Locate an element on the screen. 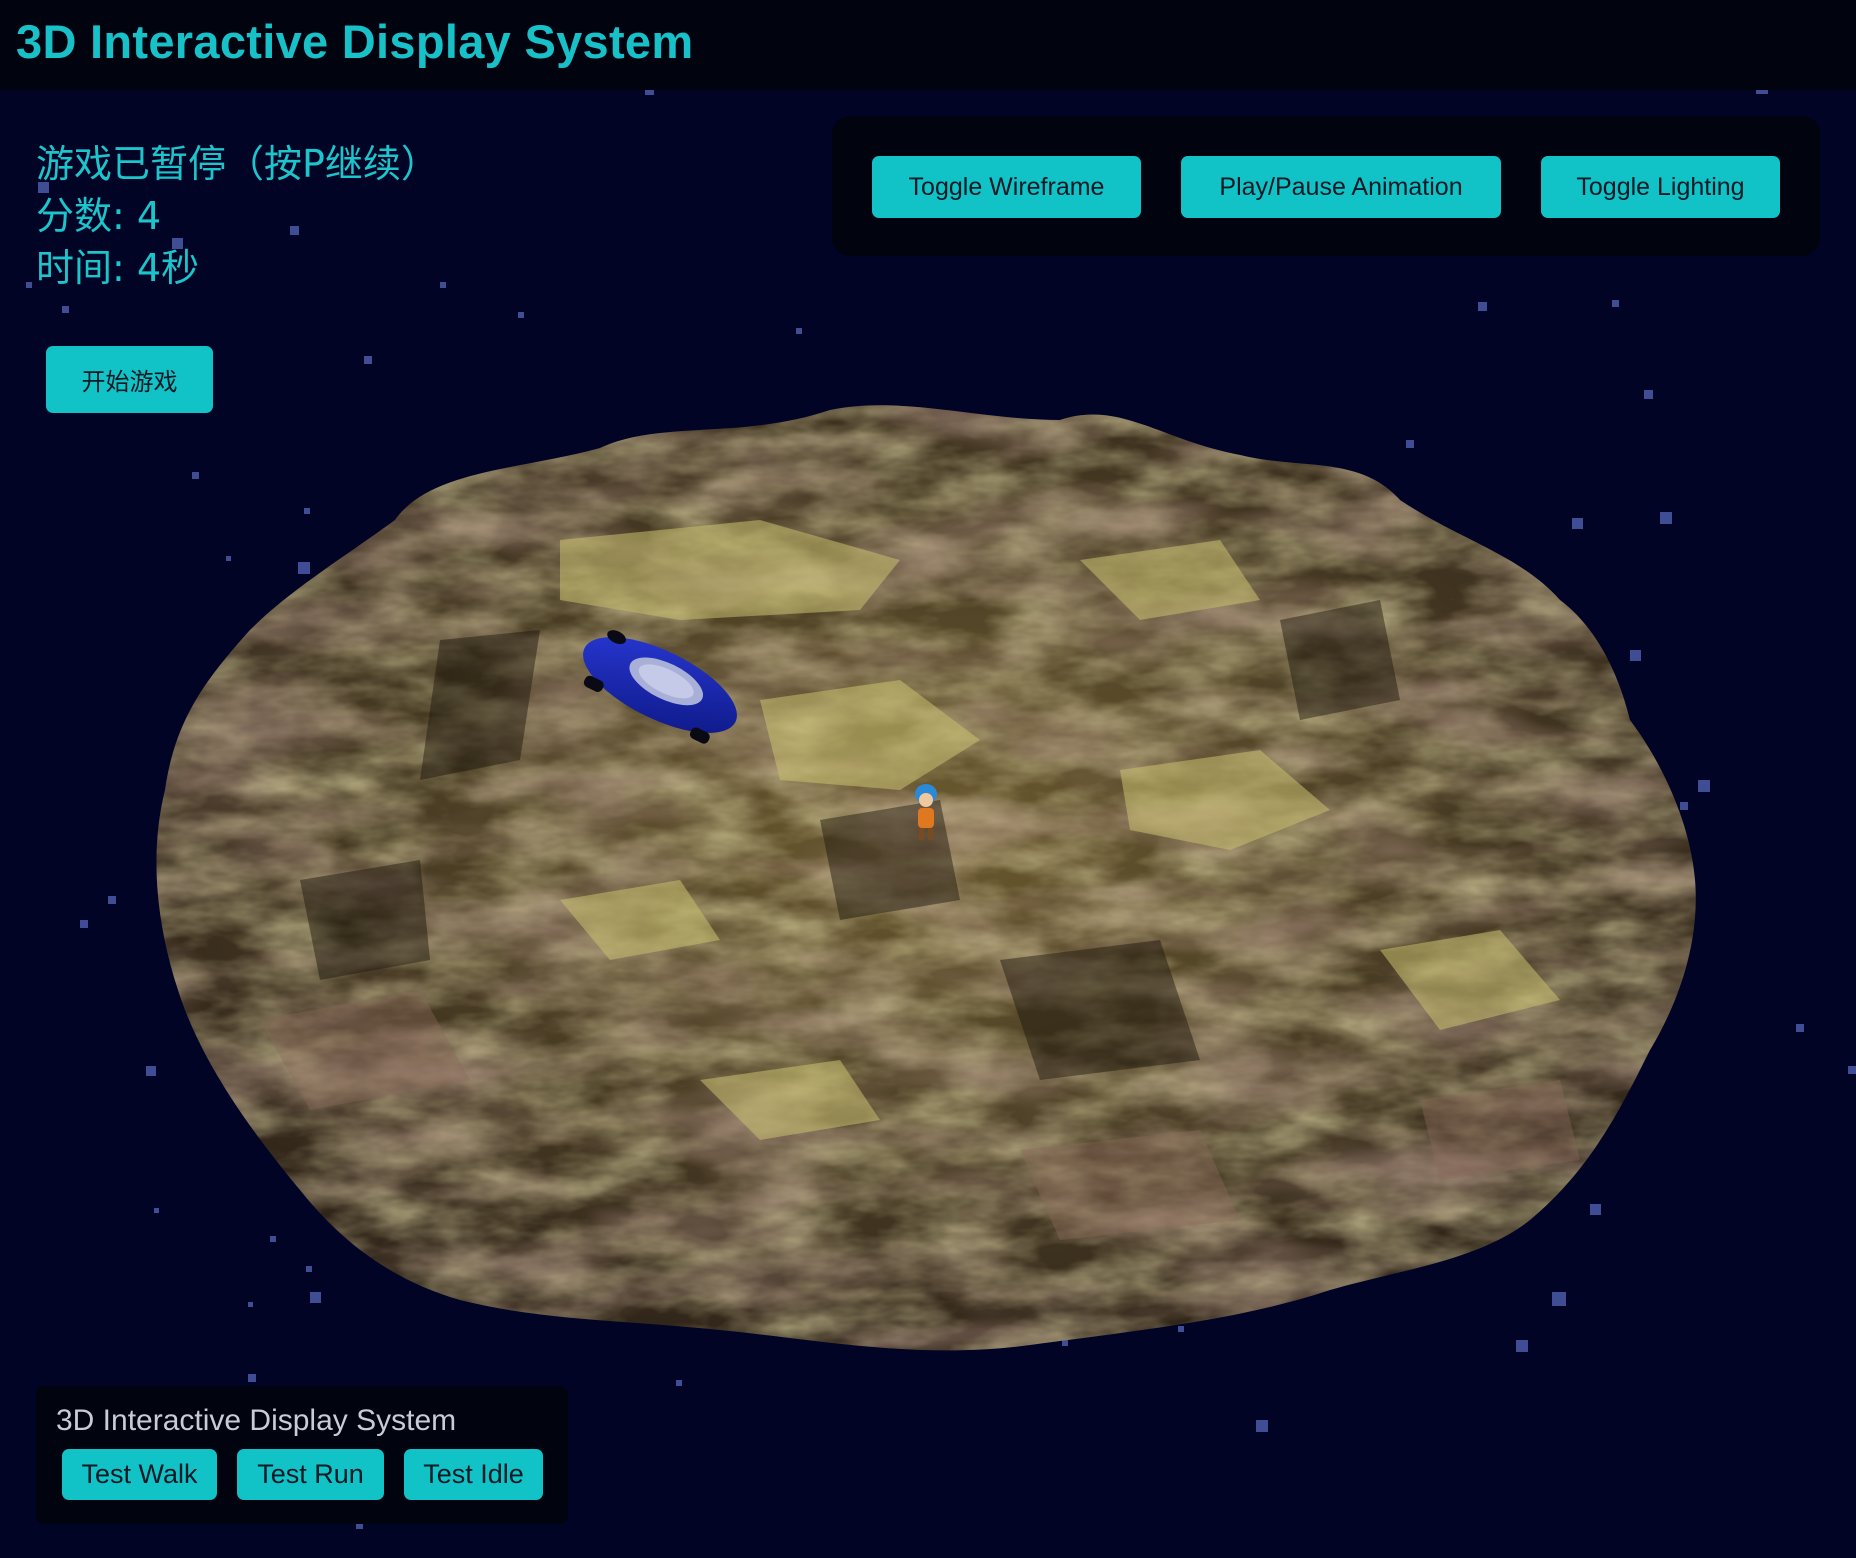 This screenshot has width=1856, height=1558. start-game-button: 开始游戏 is located at coordinates (129, 379).